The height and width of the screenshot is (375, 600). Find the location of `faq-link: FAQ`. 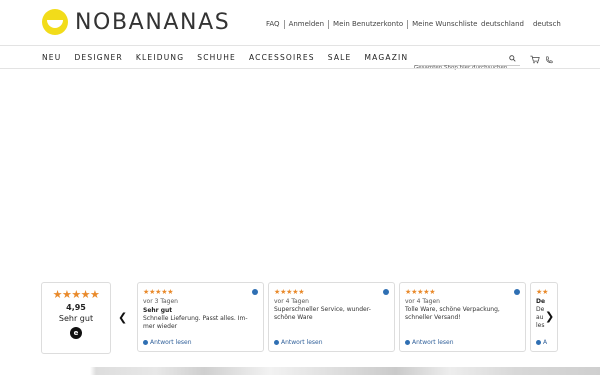

faq-link: FAQ is located at coordinates (275, 24).